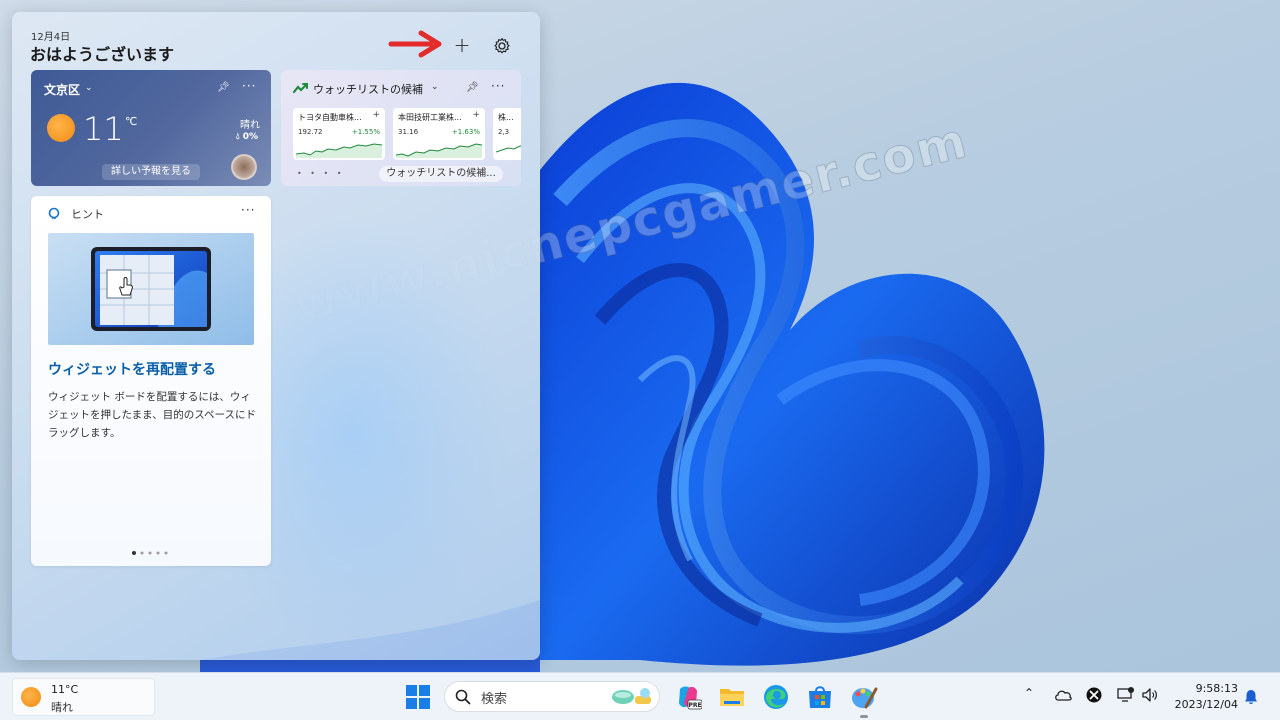 Image resolution: width=1280 pixels, height=720 pixels. I want to click on weather-temperature: 11, so click(103, 129).